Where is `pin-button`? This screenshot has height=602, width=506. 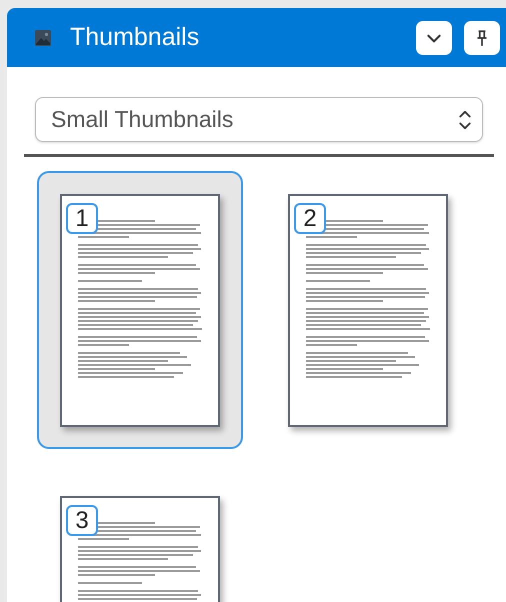
pin-button is located at coordinates (482, 37).